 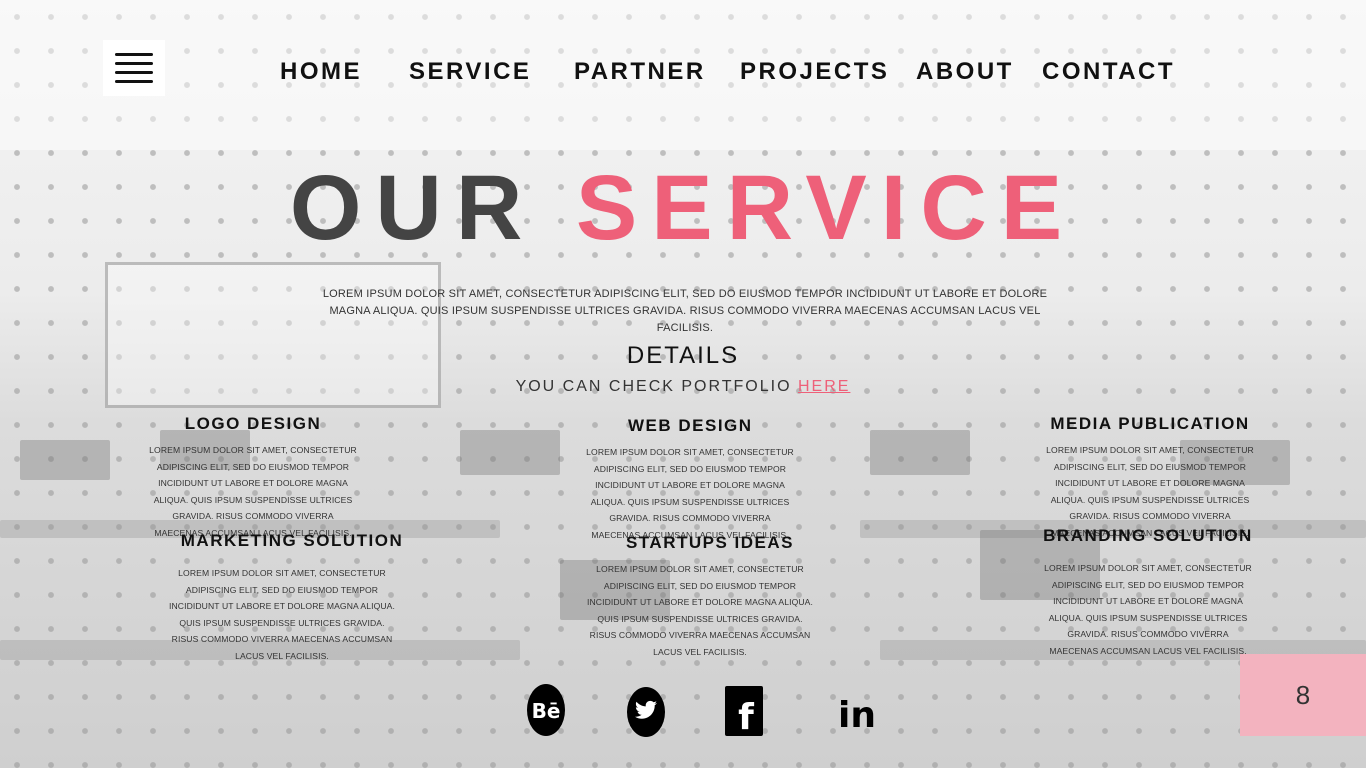 What do you see at coordinates (1148, 535) in the screenshot?
I see `service-title: BRANDING SOLUTION` at bounding box center [1148, 535].